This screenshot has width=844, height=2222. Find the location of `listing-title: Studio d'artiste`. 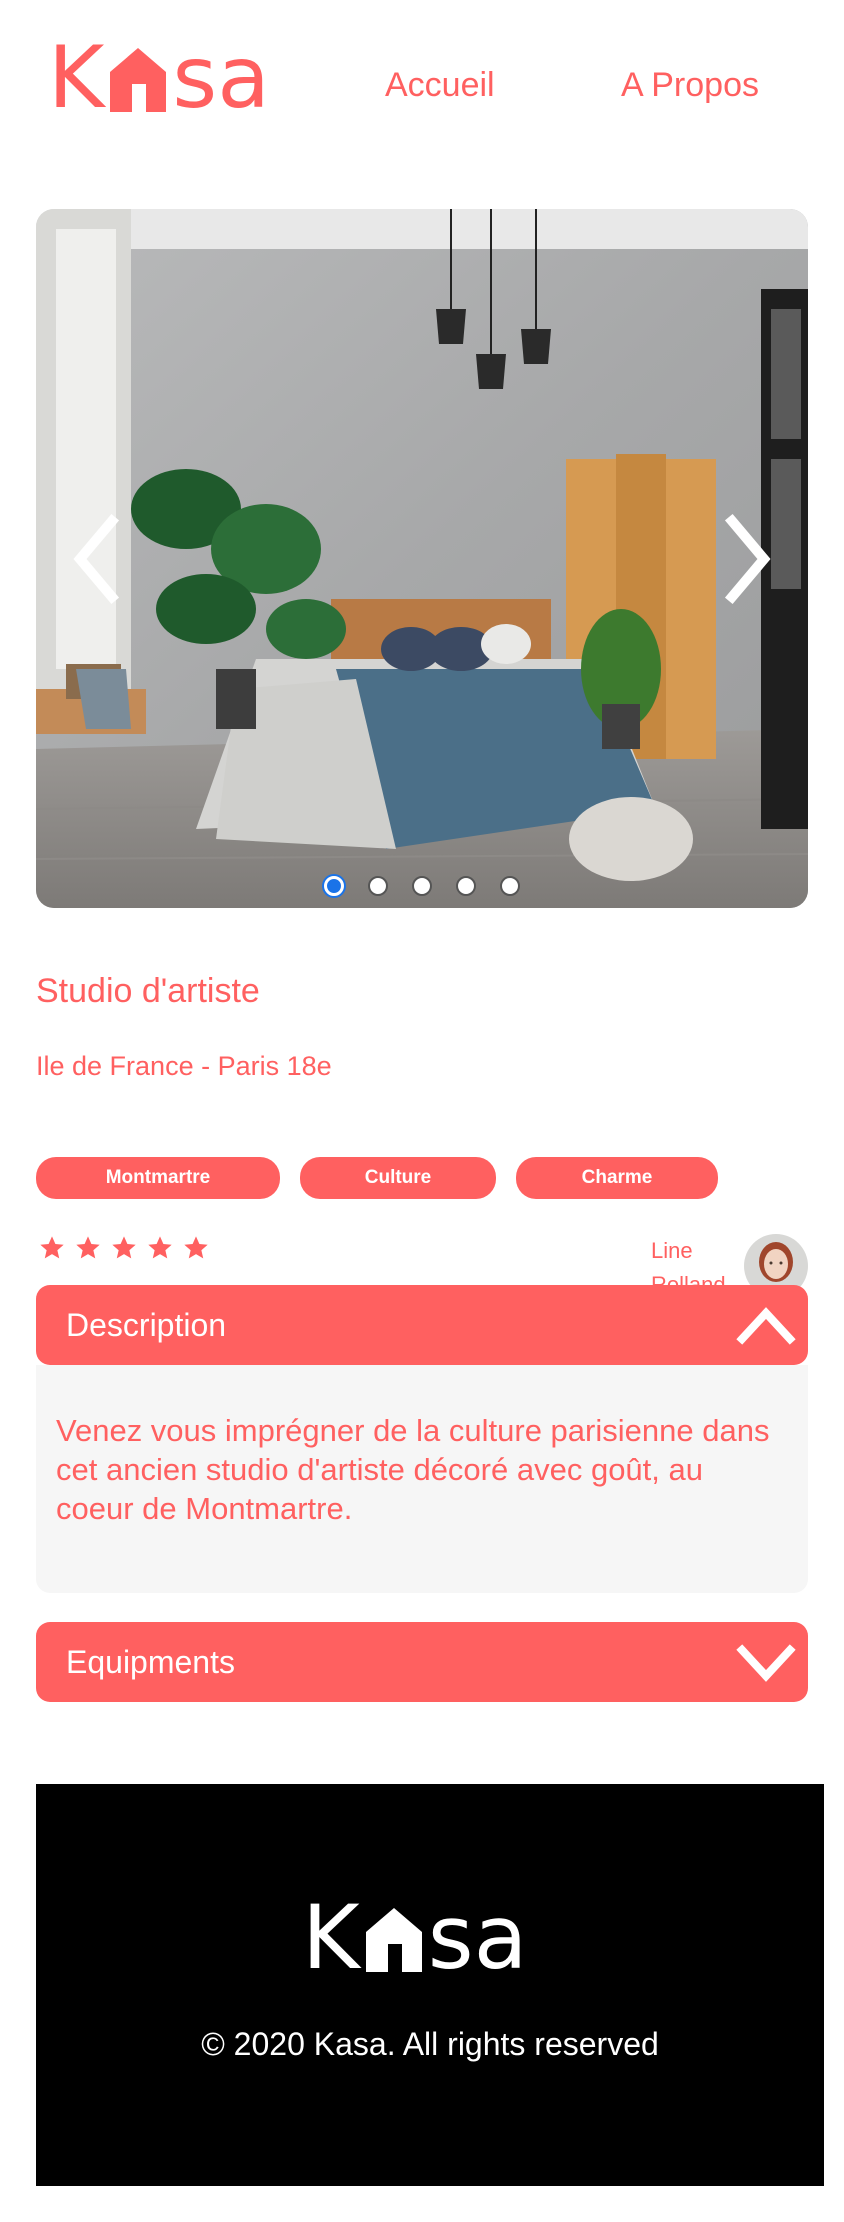

listing-title: Studio d'artiste is located at coordinates (148, 991).